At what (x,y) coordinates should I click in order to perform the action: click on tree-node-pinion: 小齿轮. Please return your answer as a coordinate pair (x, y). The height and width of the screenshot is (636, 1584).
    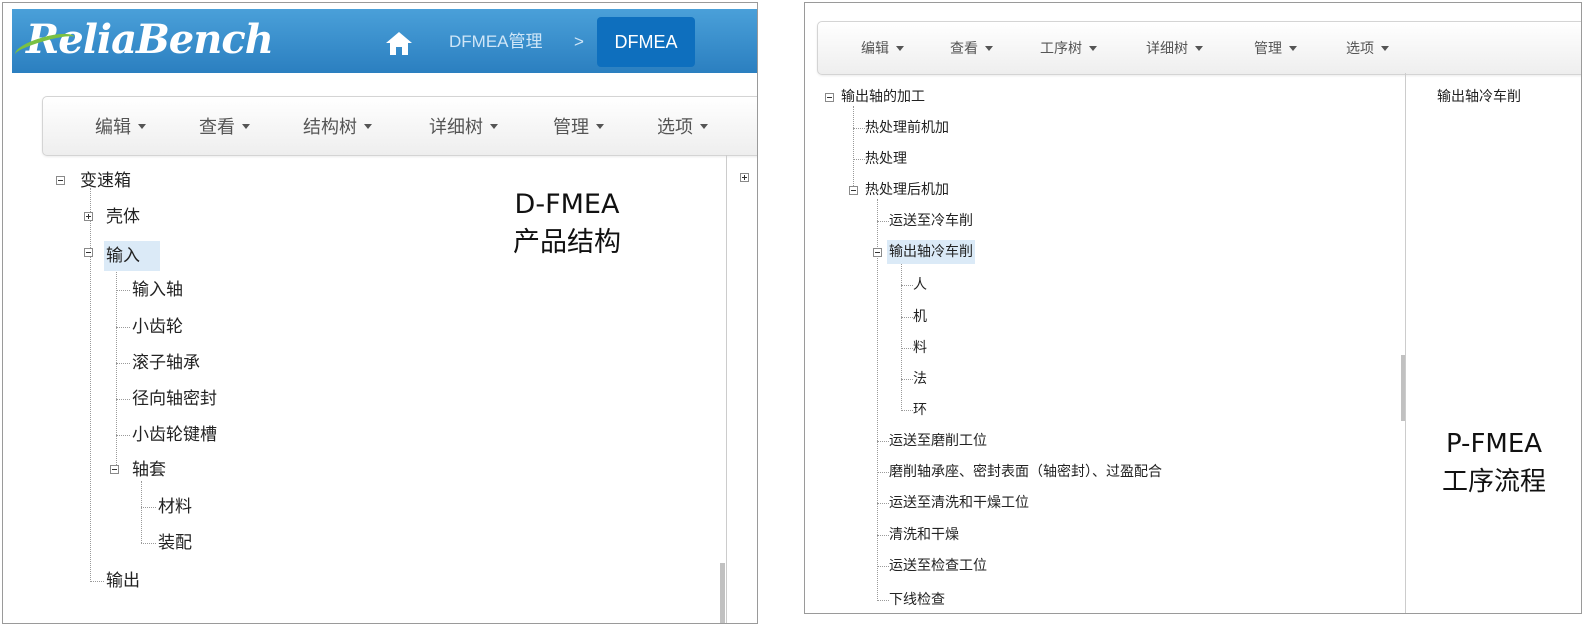
    Looking at the image, I should click on (157, 327).